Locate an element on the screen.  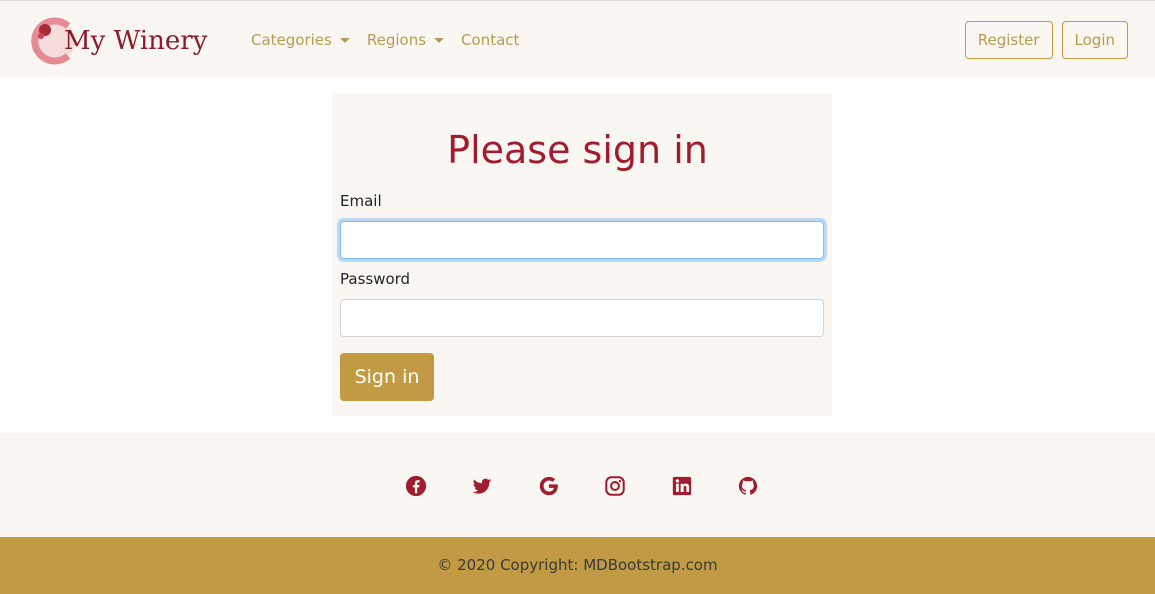
twitter-icon is located at coordinates (482, 486).